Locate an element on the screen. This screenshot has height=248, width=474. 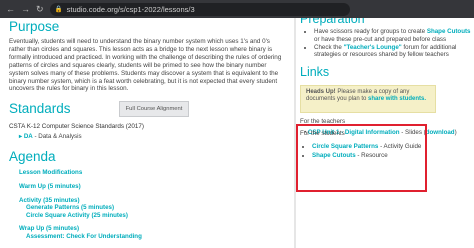
agenda-item-generate-patterns: Generate Patterns (5 minutes) is located at coordinates (151, 208).